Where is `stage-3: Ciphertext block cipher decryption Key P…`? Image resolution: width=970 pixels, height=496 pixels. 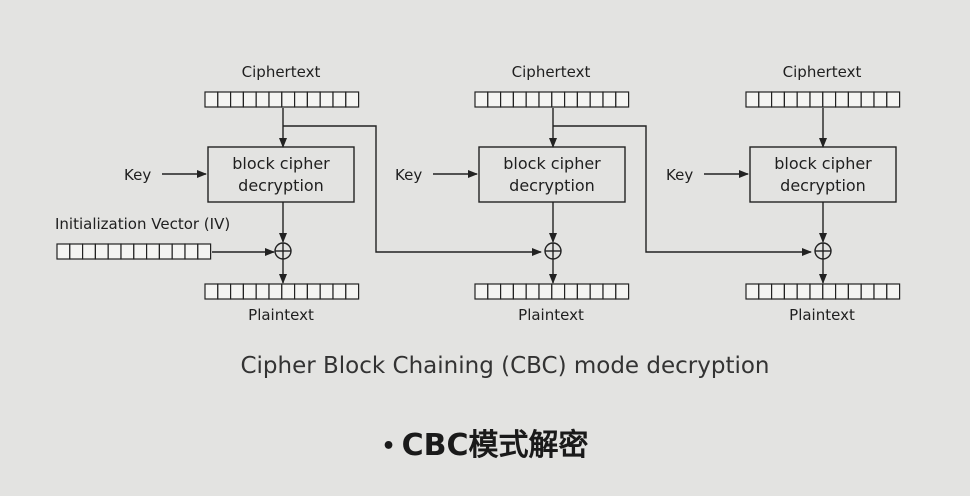
stage-3: Ciphertext block cipher decryption Key P… is located at coordinates (783, 193).